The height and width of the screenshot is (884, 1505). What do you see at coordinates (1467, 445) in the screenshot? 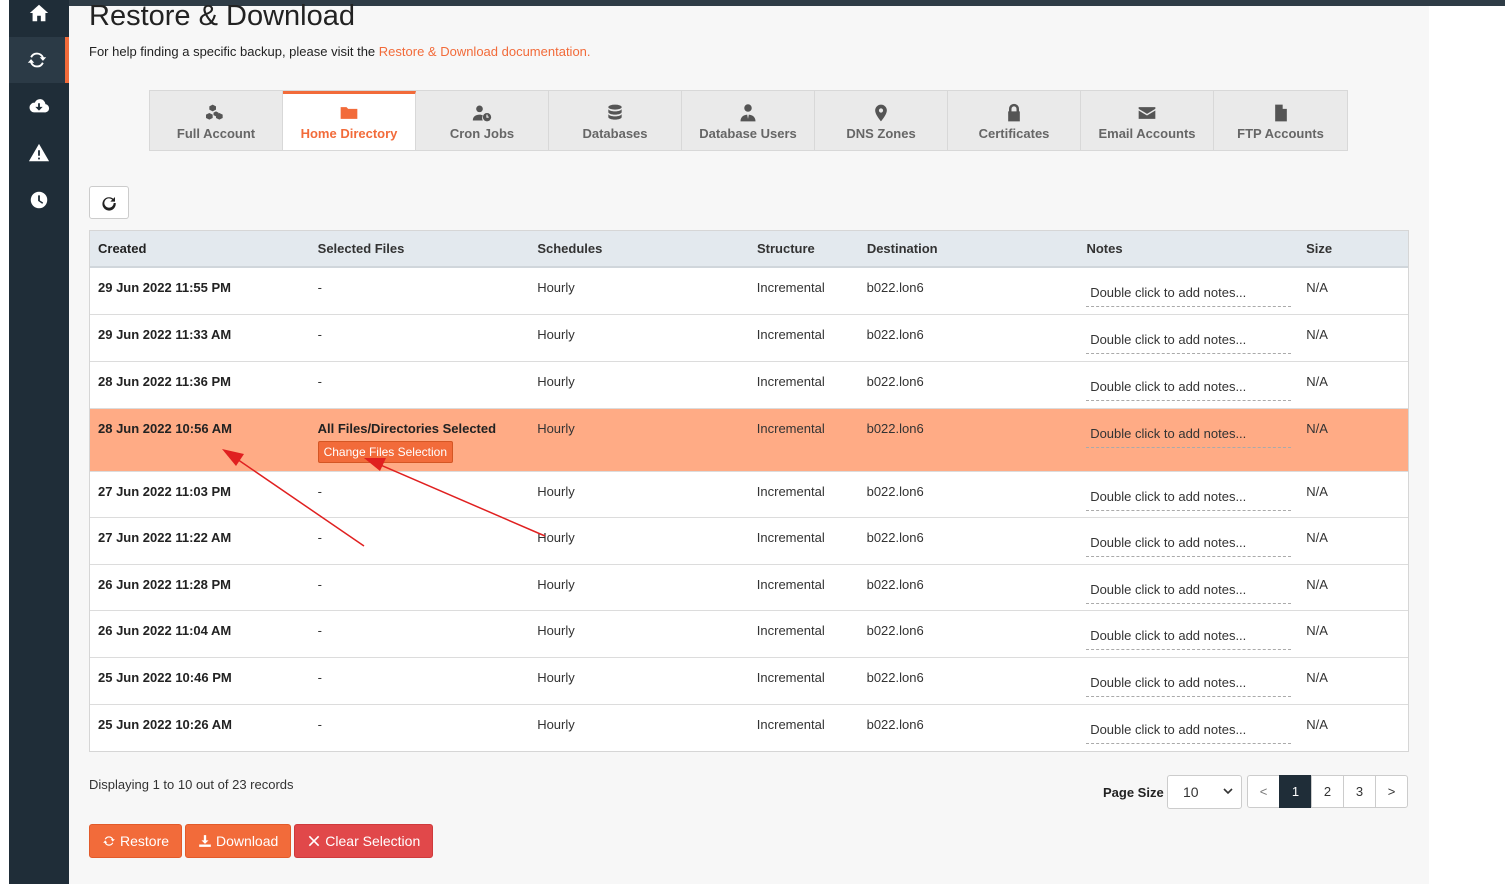
I see `right-margin` at bounding box center [1467, 445].